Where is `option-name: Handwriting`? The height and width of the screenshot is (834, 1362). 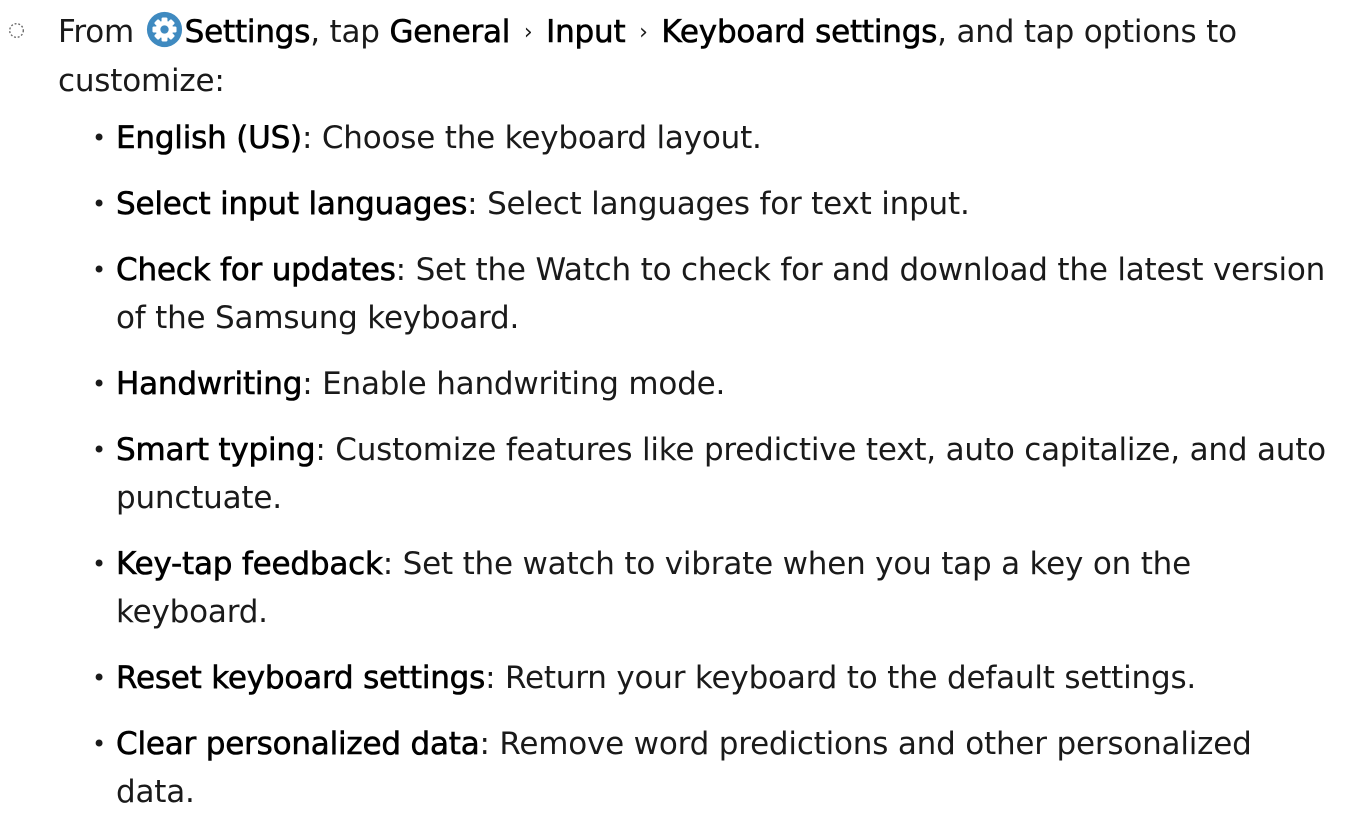
option-name: Handwriting is located at coordinates (209, 384).